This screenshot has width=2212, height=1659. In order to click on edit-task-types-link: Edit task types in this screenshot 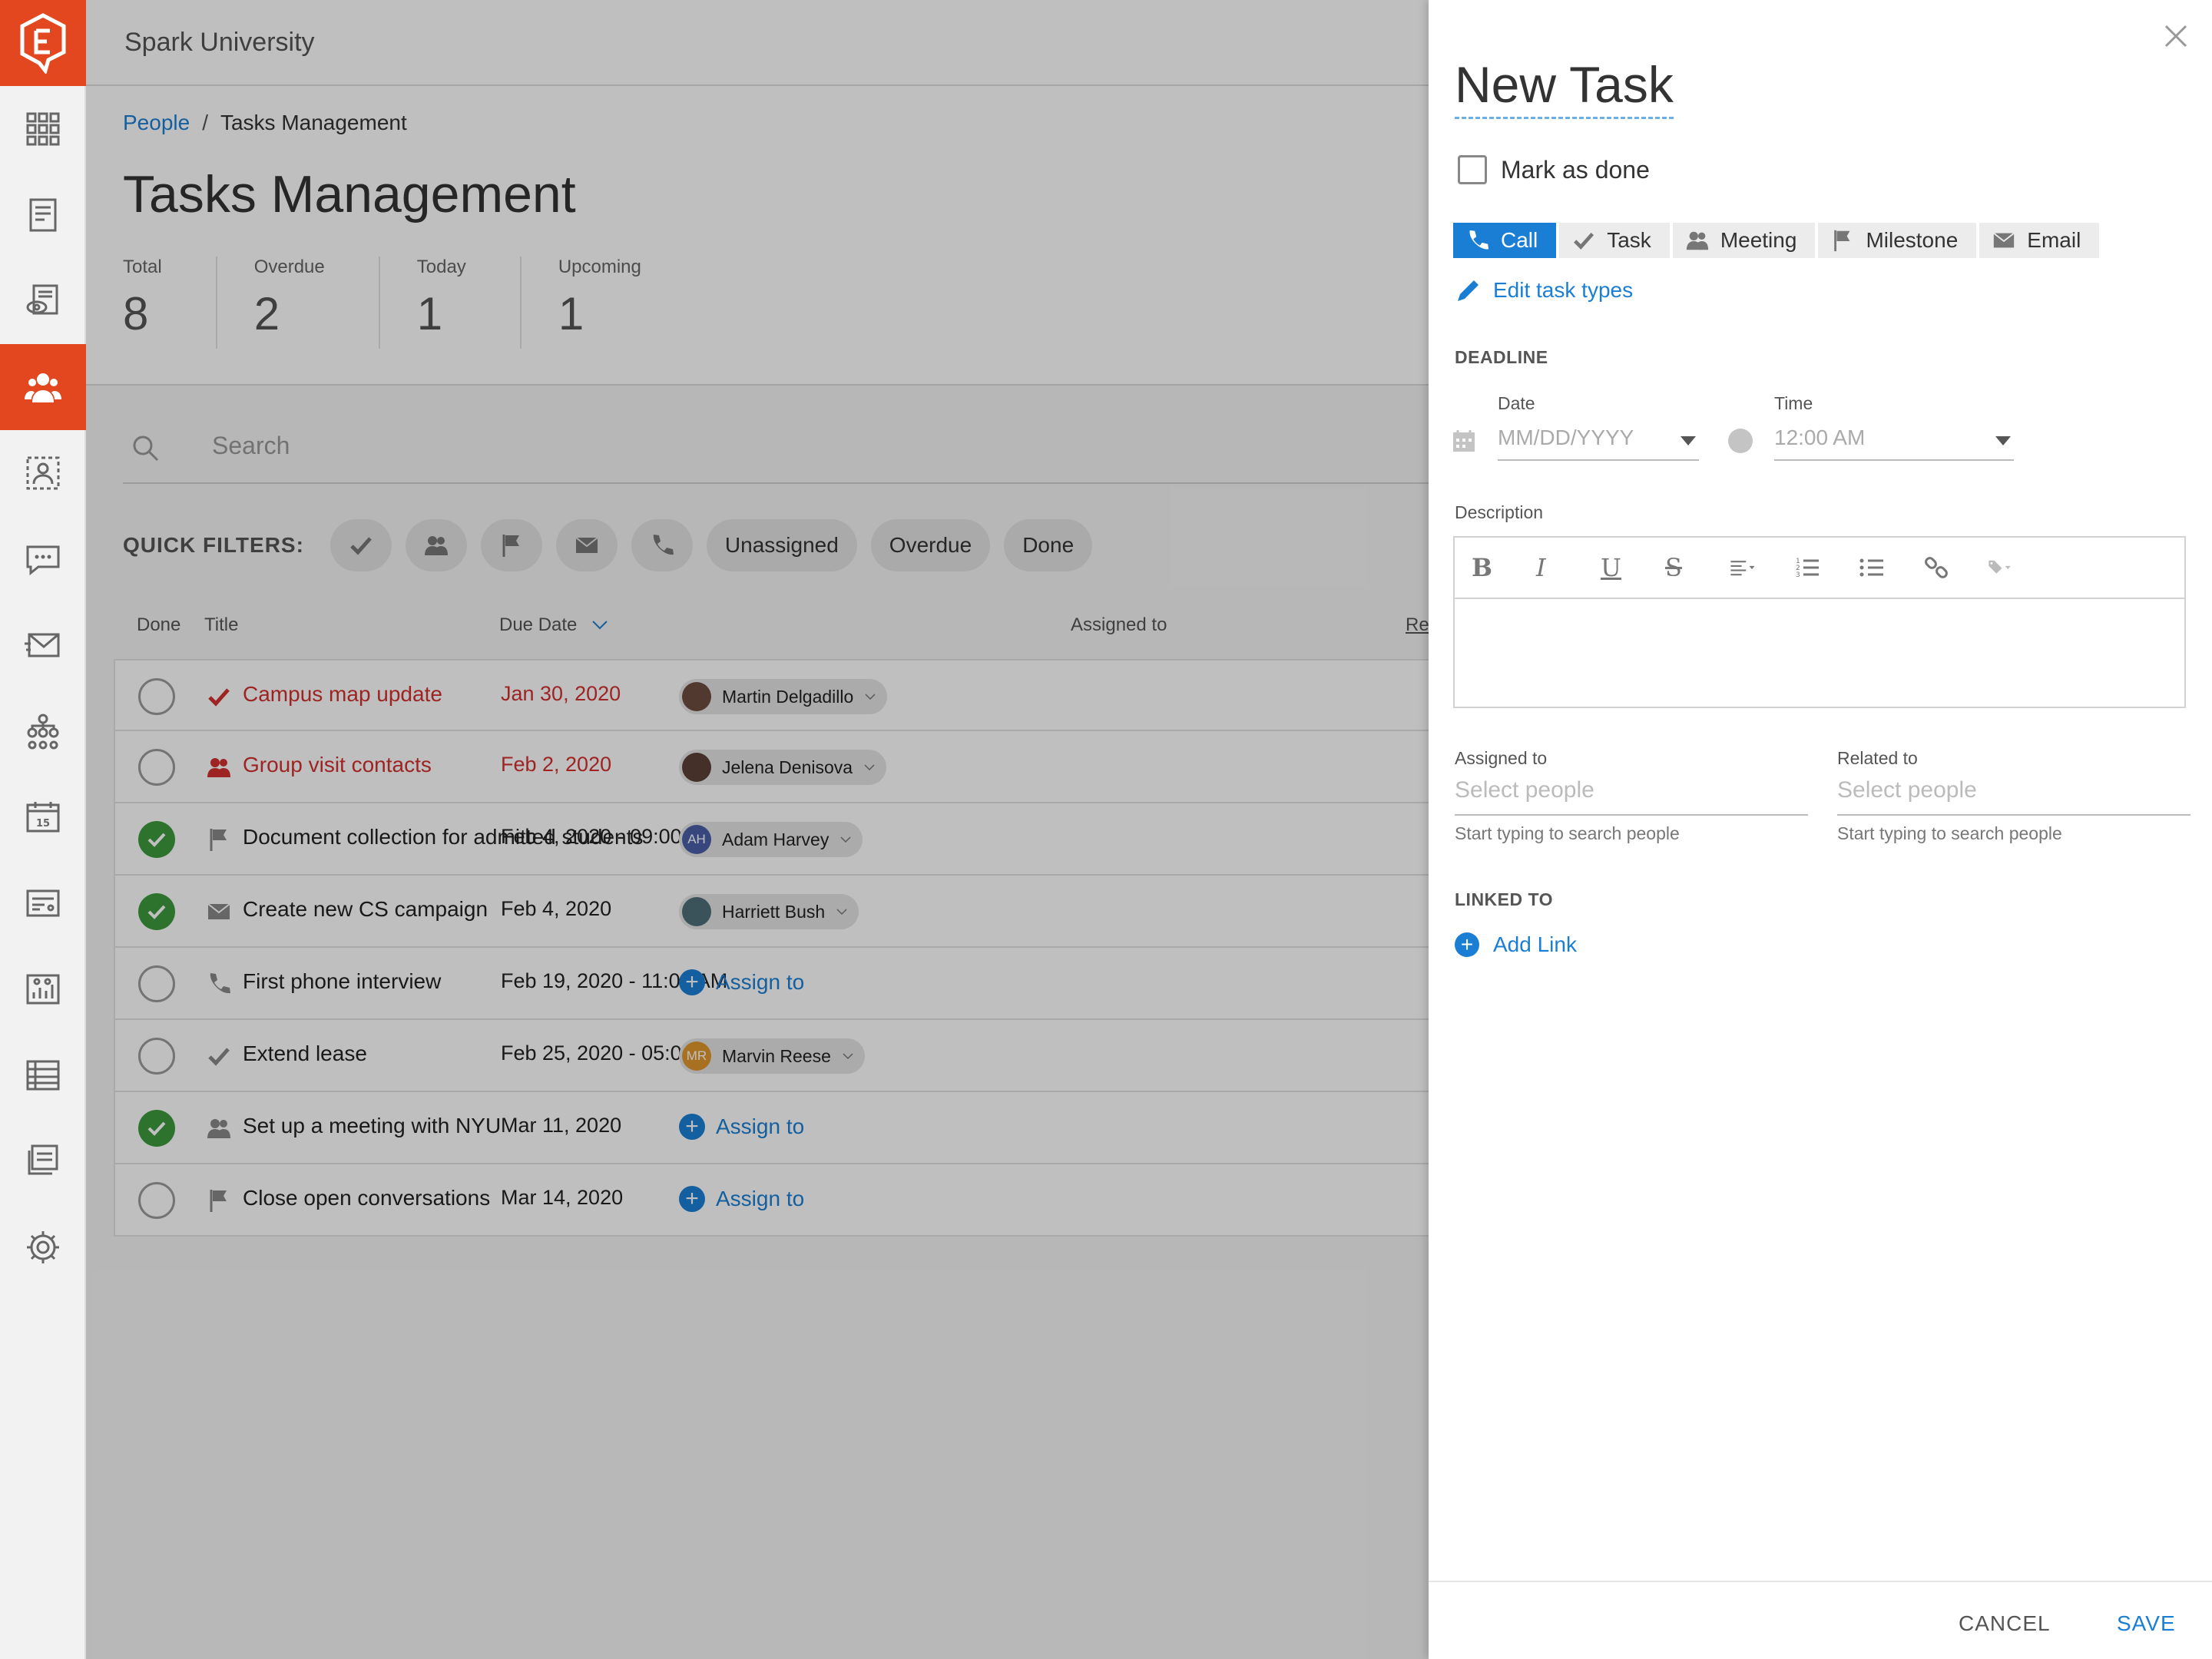, I will do `click(1544, 290)`.